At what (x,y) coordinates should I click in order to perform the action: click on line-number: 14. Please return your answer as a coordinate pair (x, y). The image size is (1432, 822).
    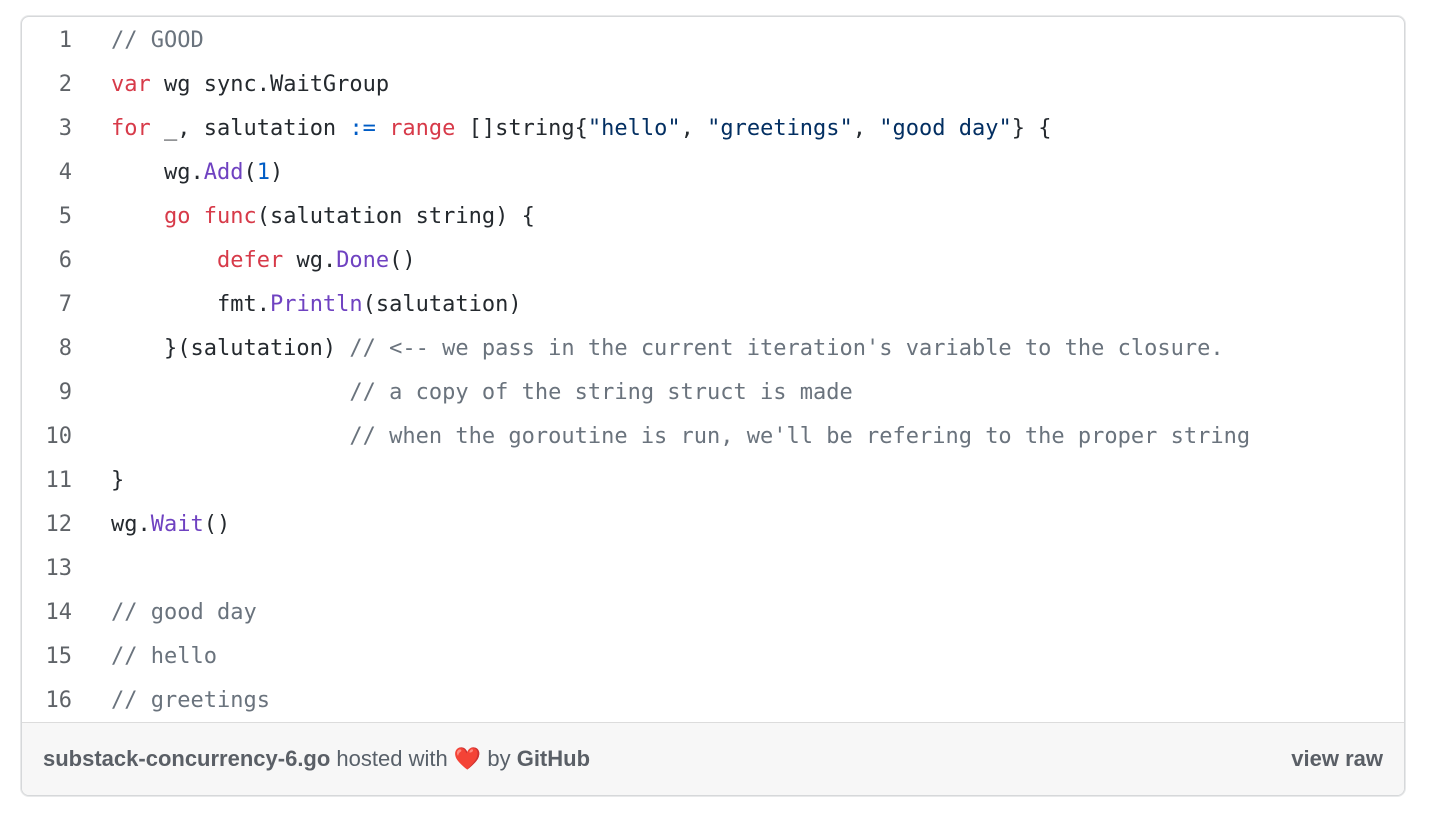
    Looking at the image, I should click on (47, 613).